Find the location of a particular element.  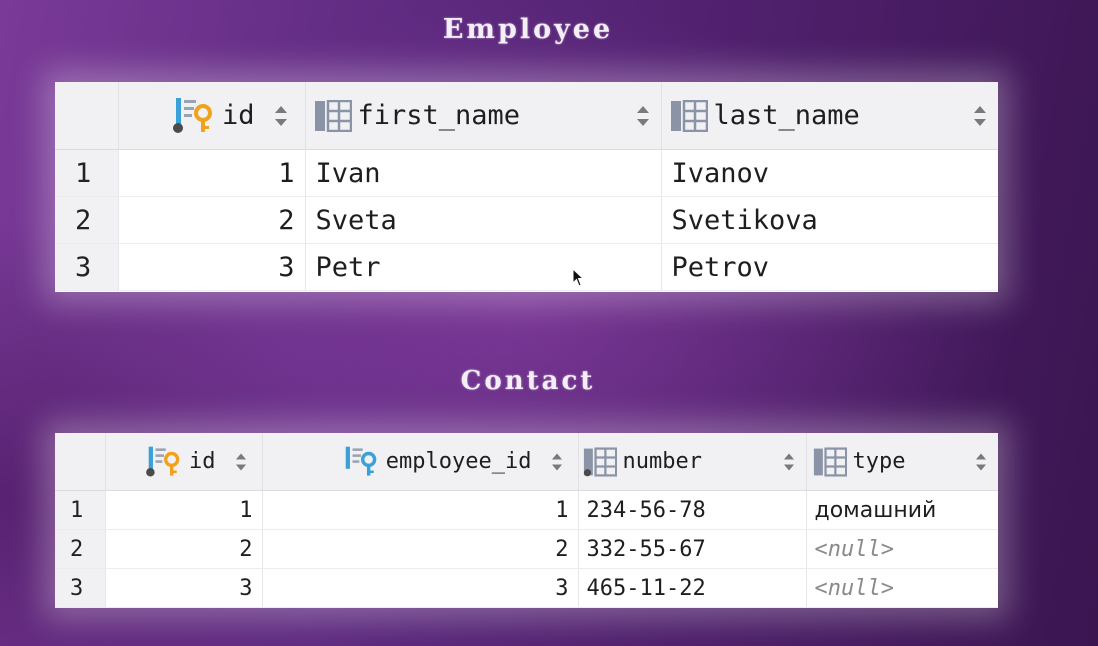

cell-number: 234-56-78 is located at coordinates (691, 510).